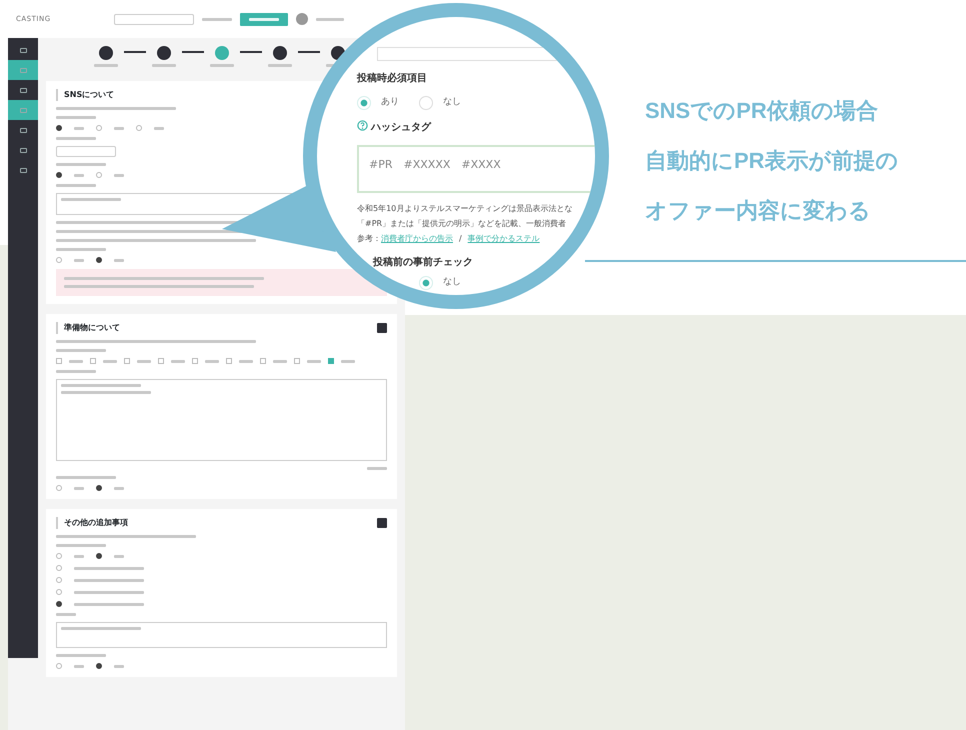  I want to click on field-label: ハッシュタグ, so click(476, 127).